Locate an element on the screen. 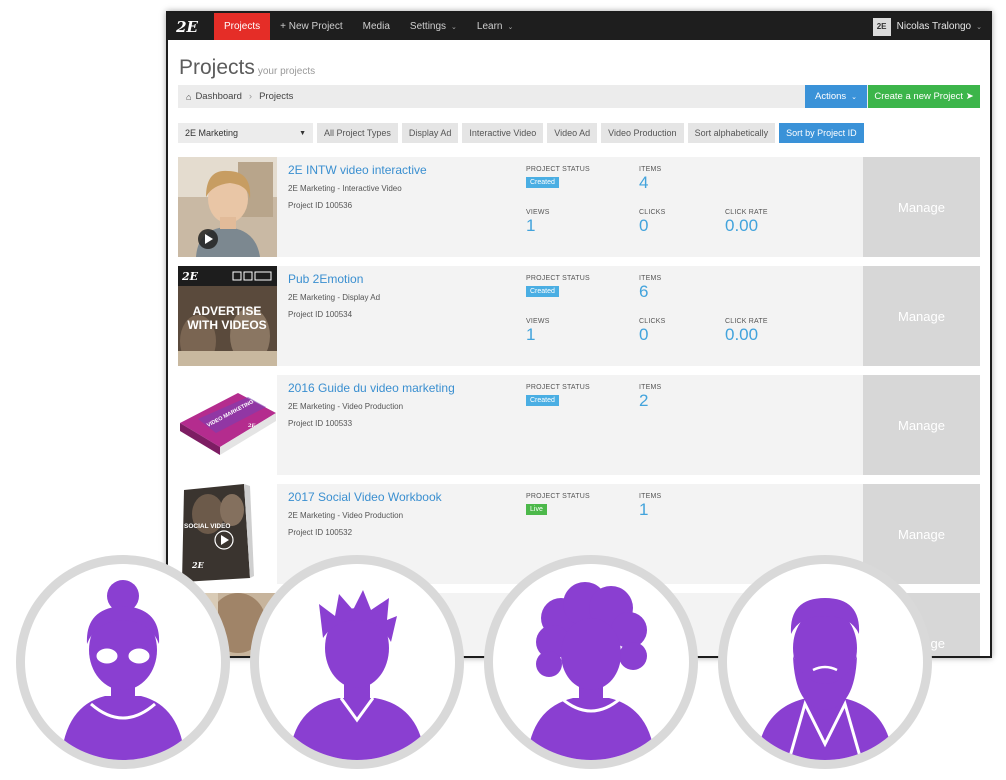 The height and width of the screenshot is (780, 1006). filter-display-ad: Display Ad is located at coordinates (430, 133).